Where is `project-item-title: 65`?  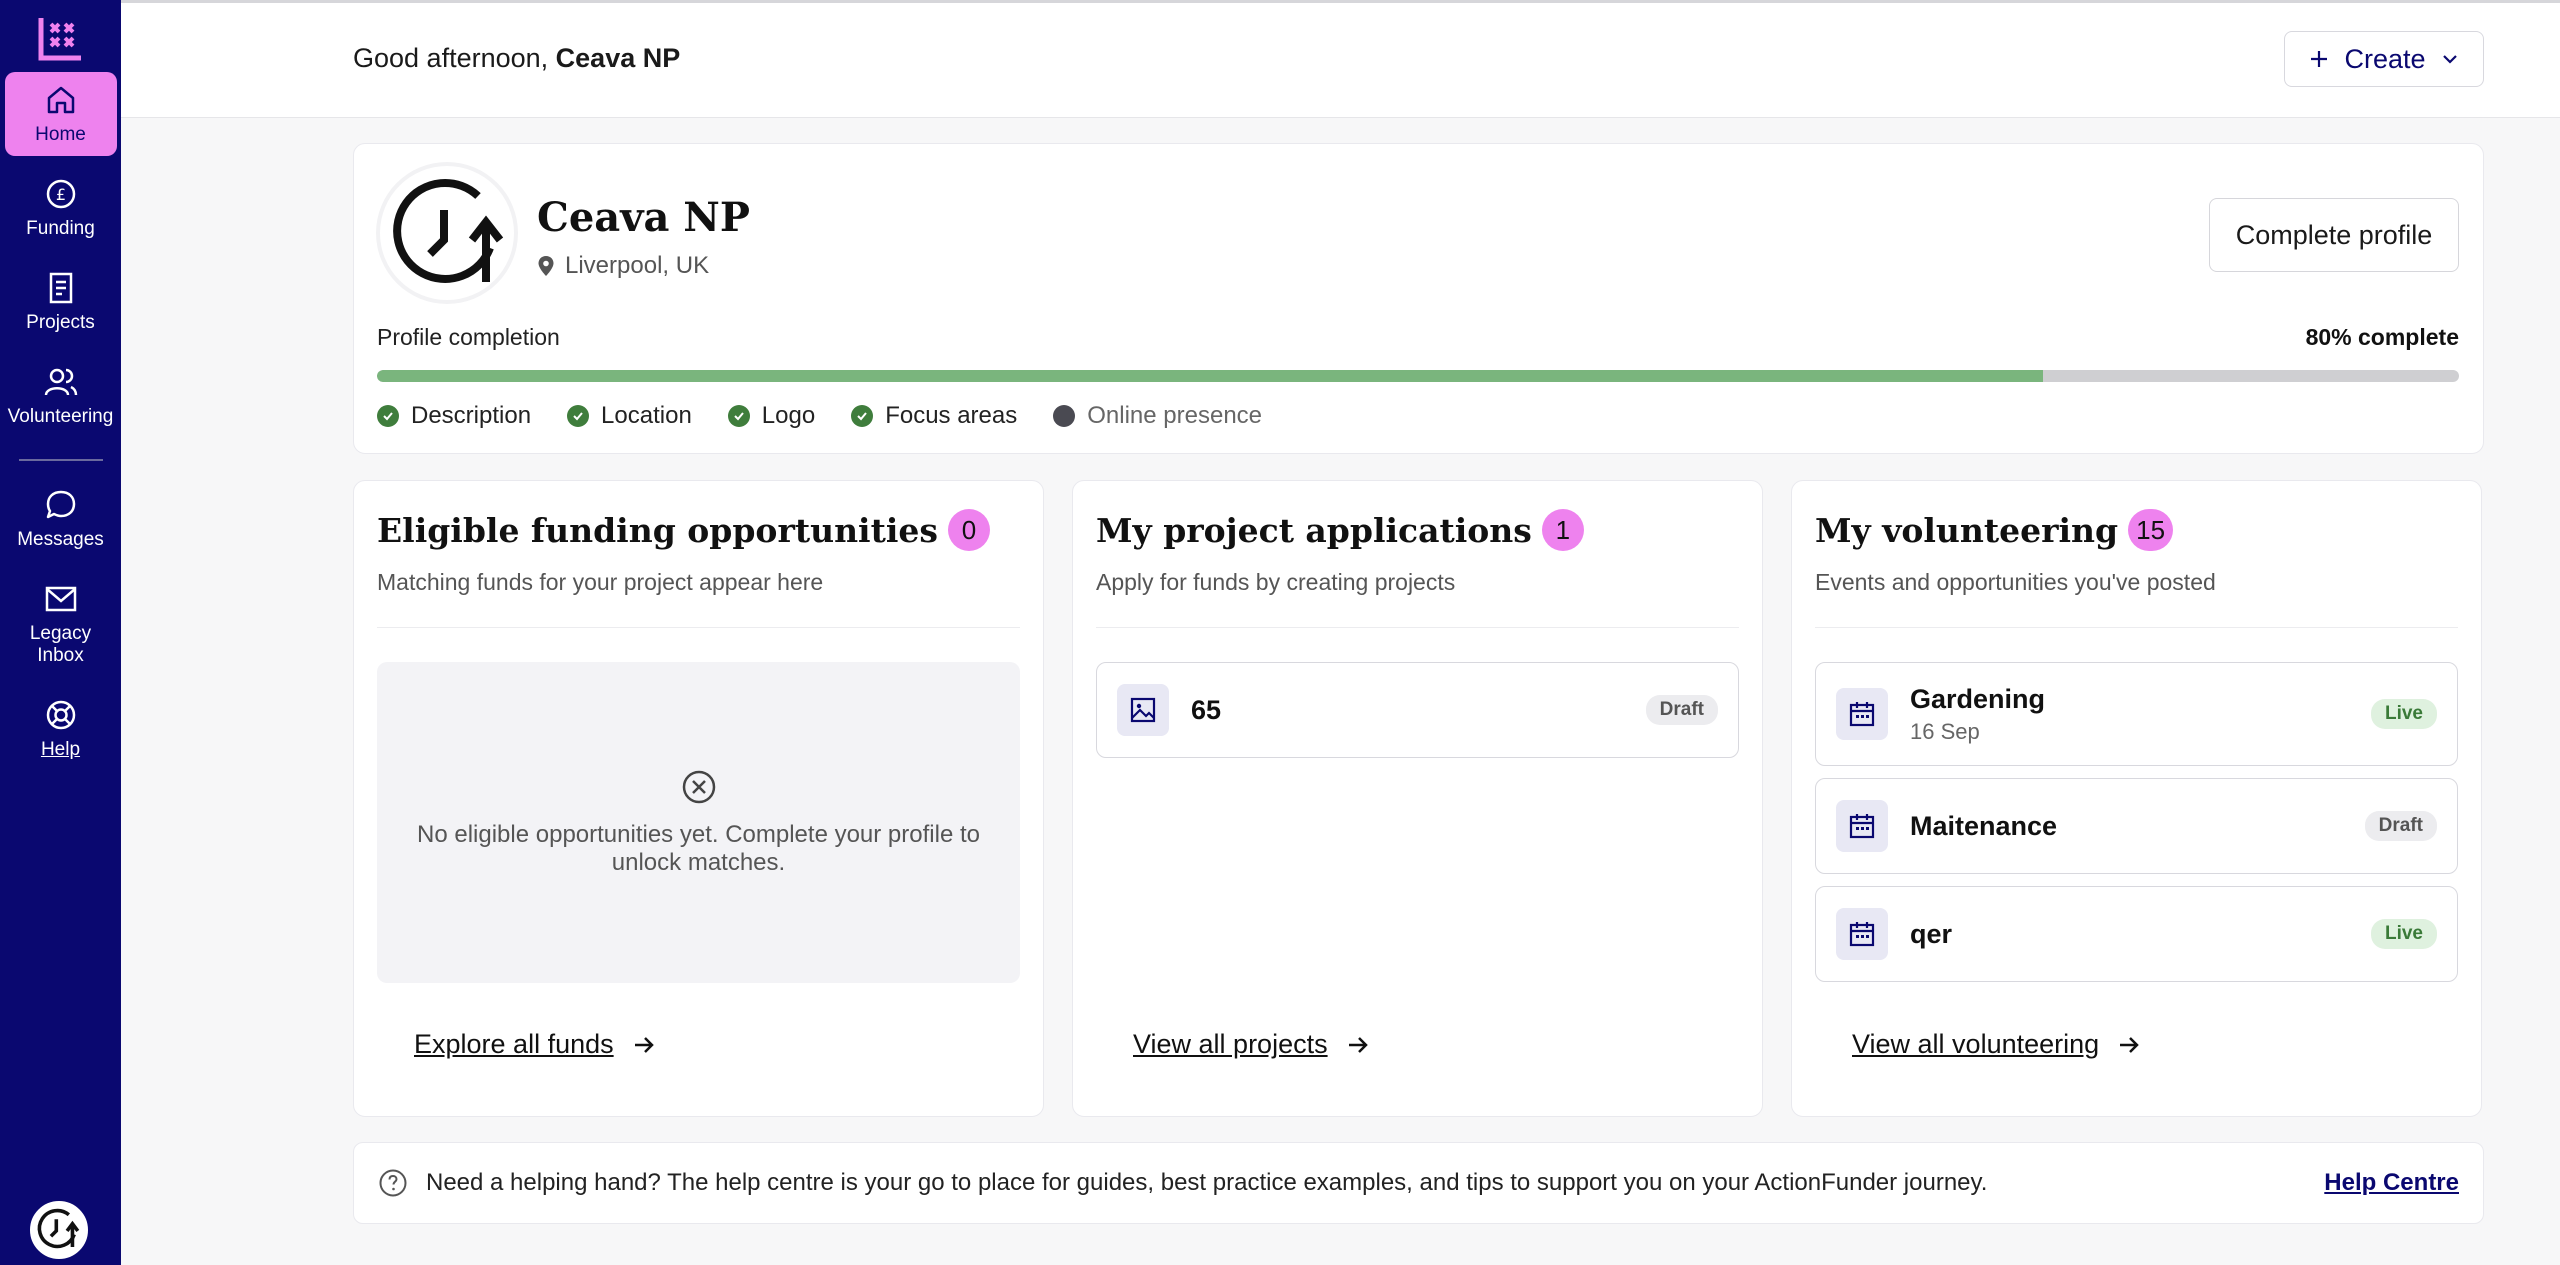
project-item-title: 65 is located at coordinates (1206, 709).